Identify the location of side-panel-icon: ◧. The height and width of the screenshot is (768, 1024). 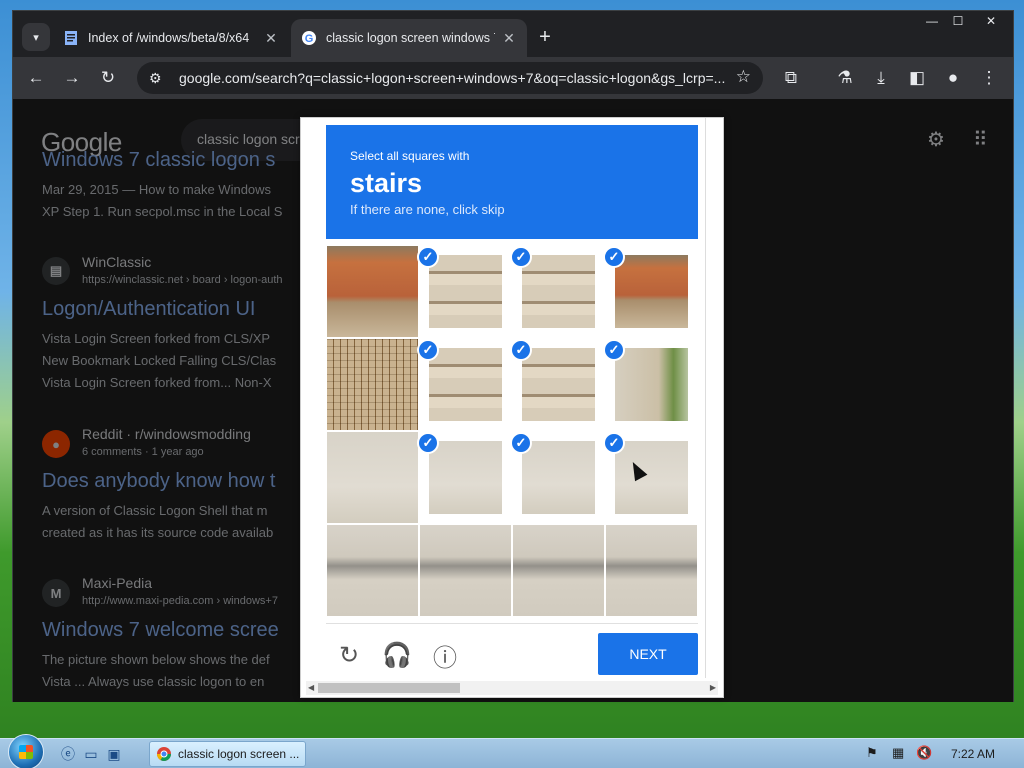
(917, 78).